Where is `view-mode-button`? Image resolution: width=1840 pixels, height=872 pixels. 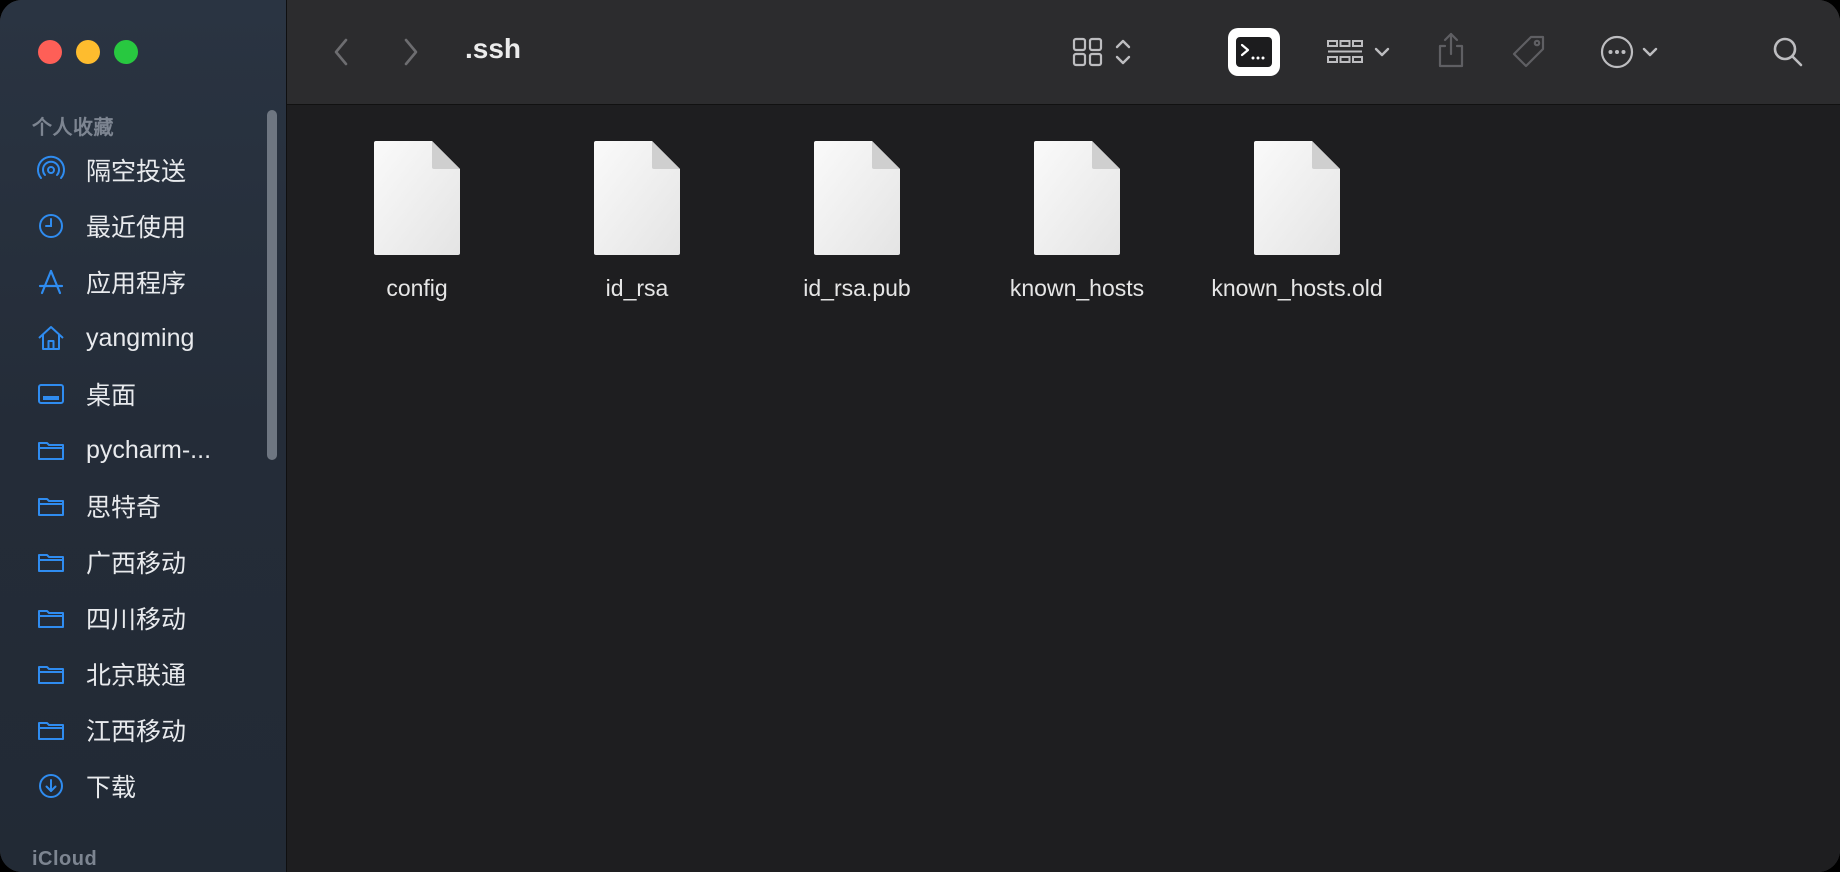
view-mode-button is located at coordinates (1102, 52).